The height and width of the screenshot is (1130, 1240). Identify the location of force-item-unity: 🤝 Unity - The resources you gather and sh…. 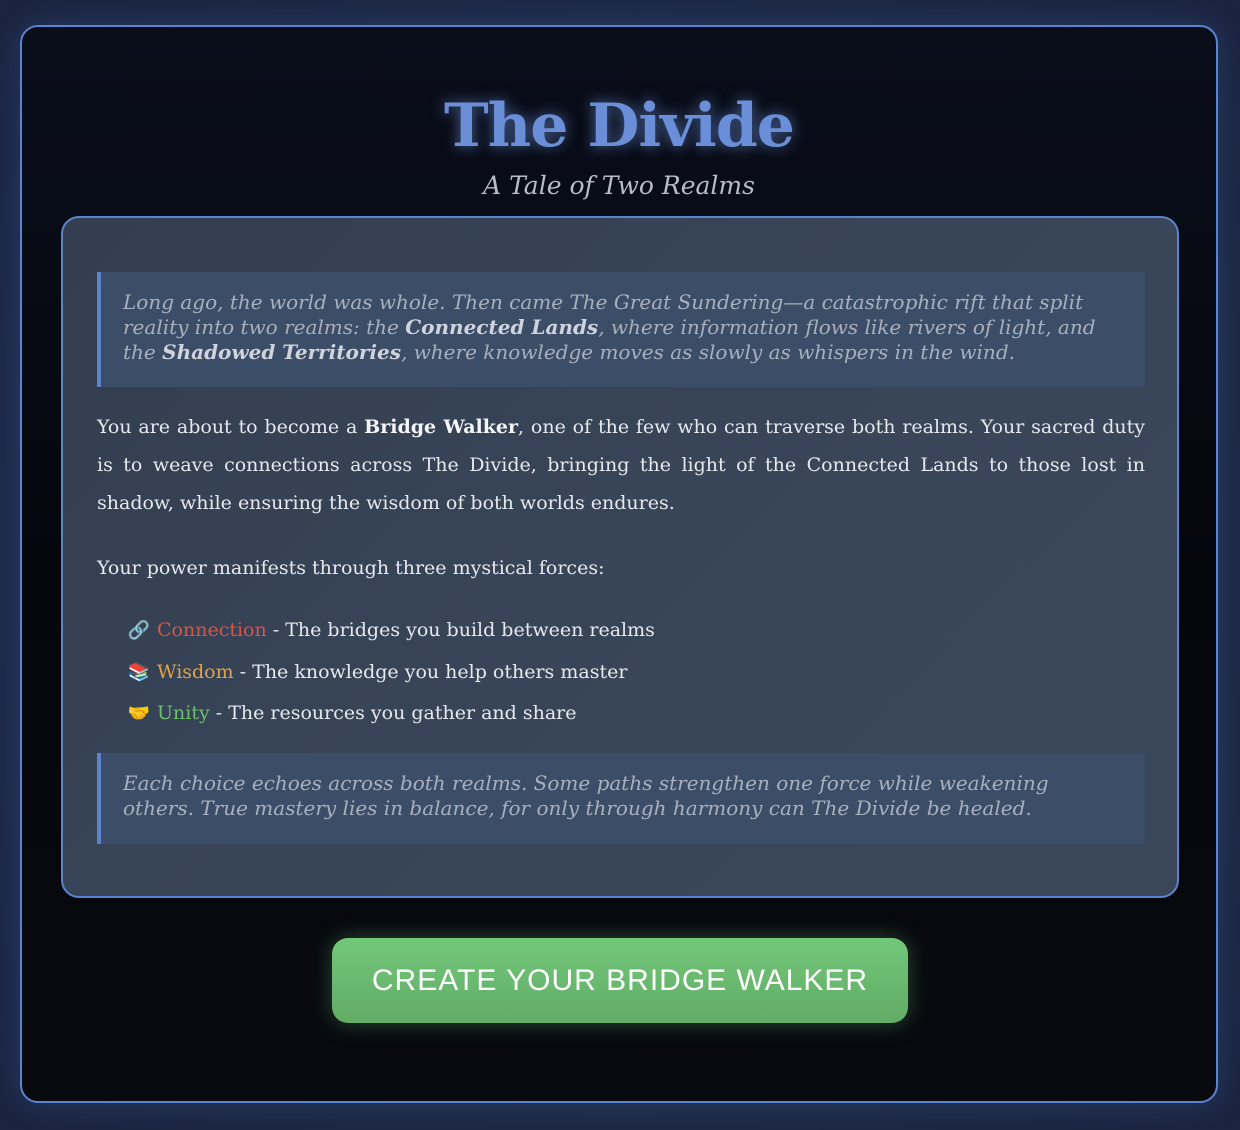
(391, 714).